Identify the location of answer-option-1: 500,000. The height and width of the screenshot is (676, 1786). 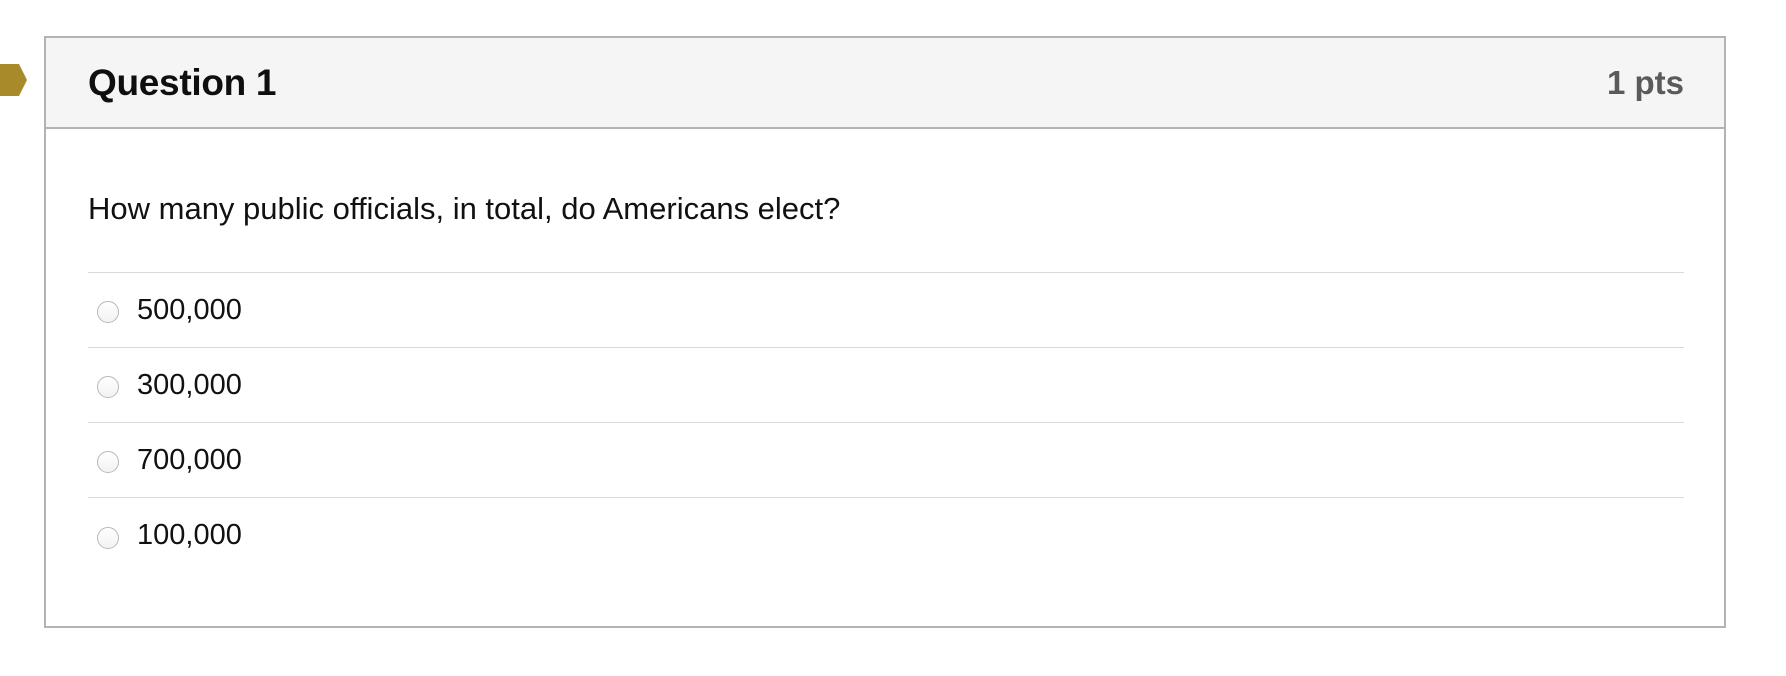
(886, 310).